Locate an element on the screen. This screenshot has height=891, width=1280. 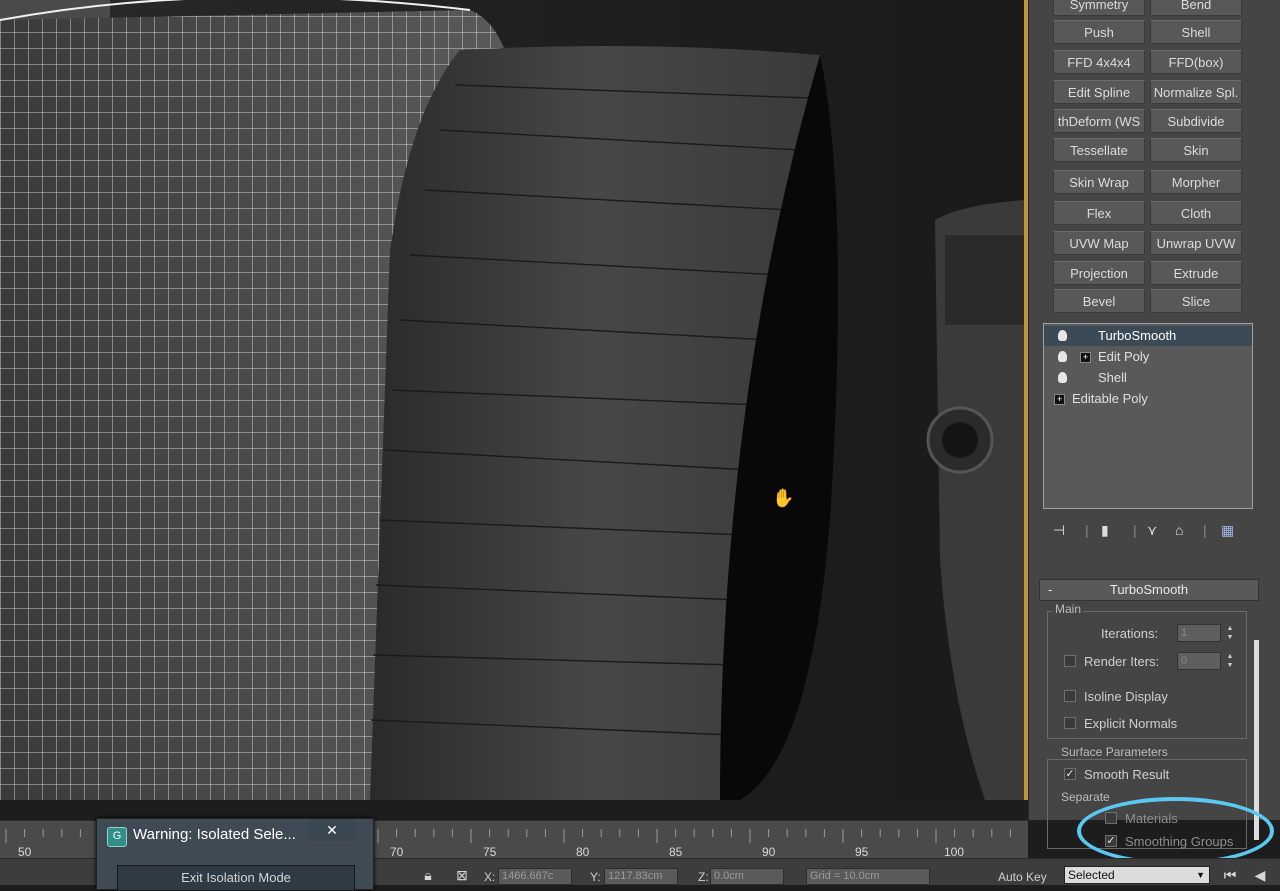
iterations-spinner: 1 is located at coordinates (1199, 633).